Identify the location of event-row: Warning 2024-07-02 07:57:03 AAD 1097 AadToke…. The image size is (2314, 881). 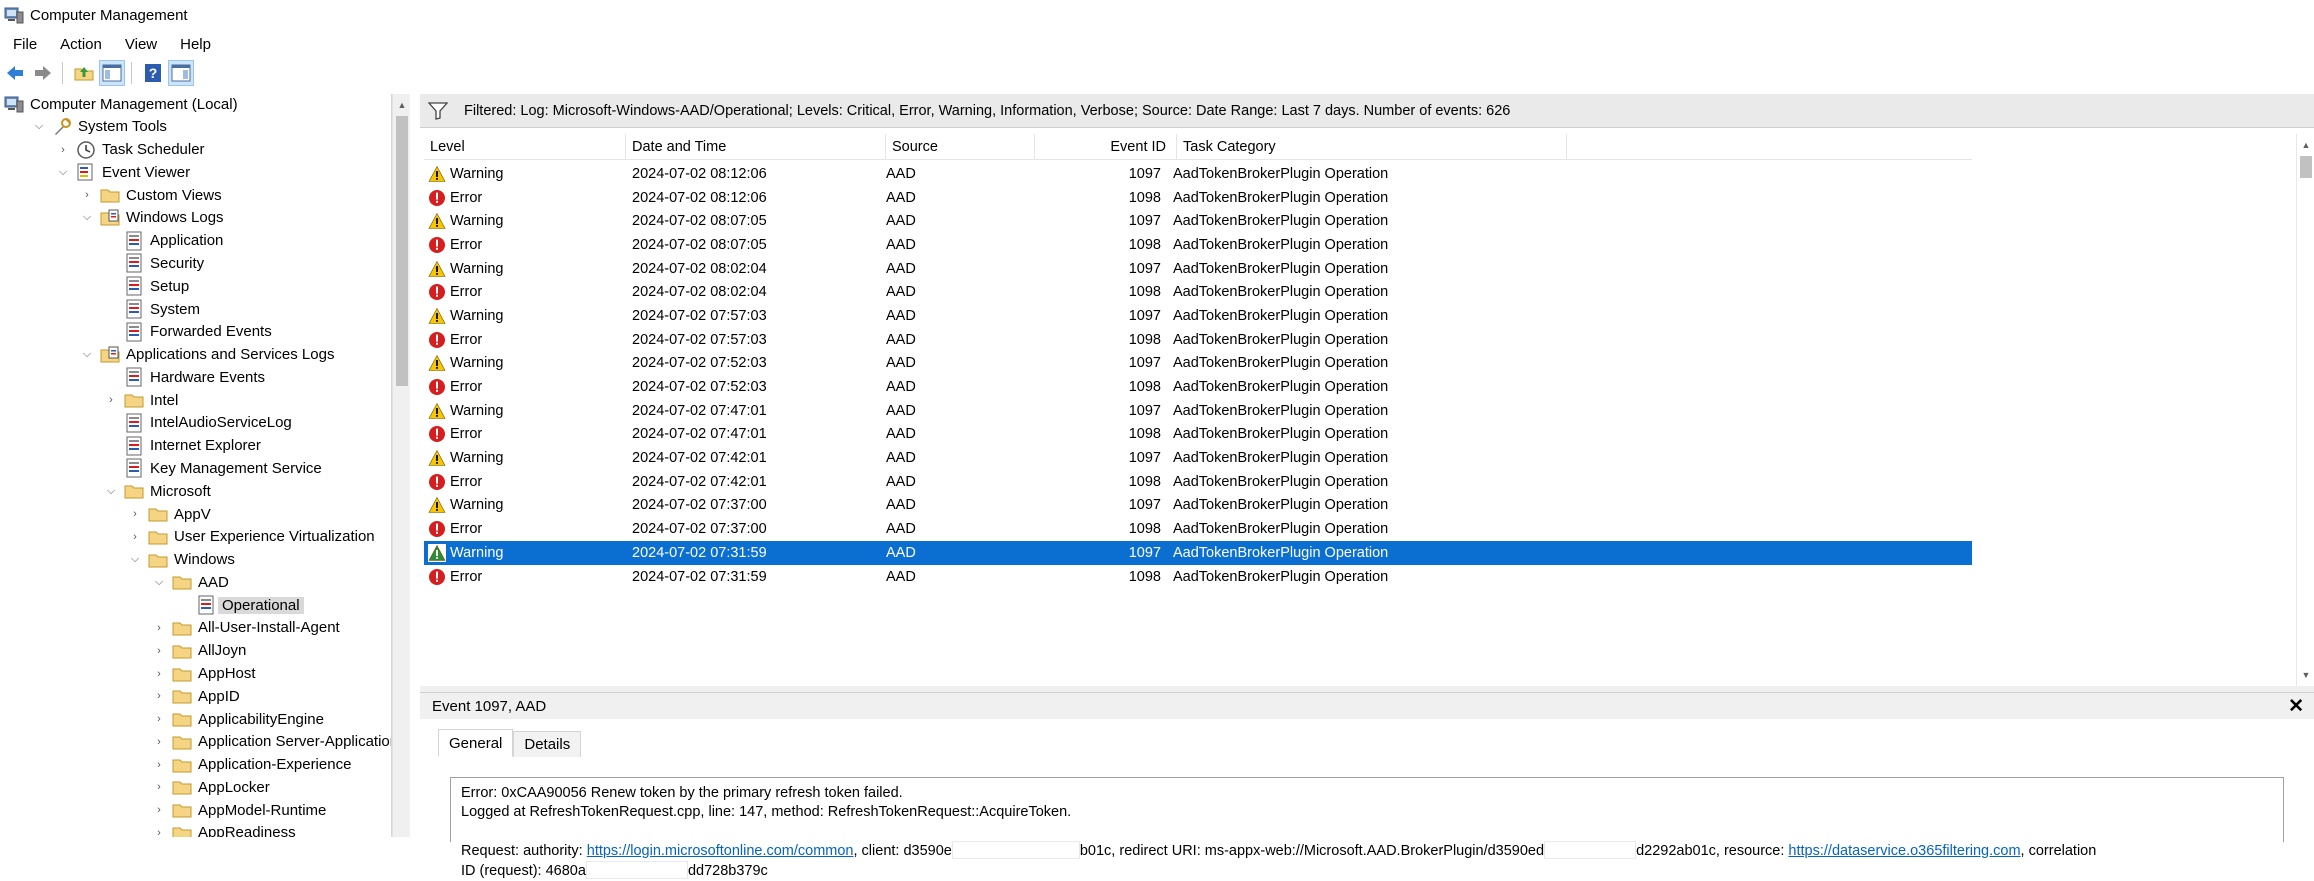
(1198, 316).